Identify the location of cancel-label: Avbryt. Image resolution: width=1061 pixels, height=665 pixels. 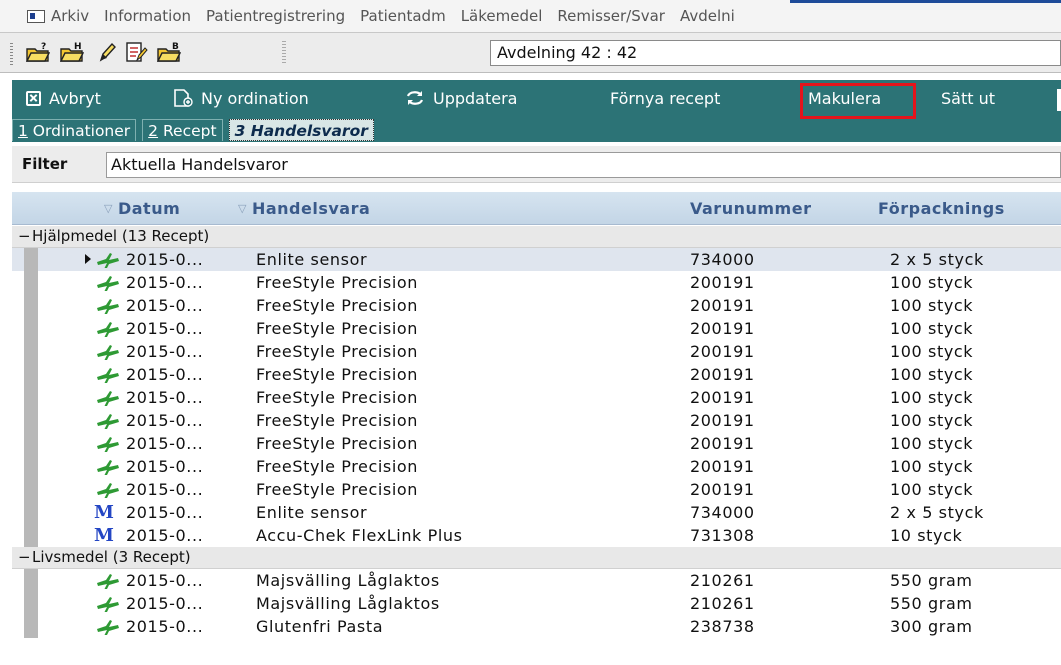
(75, 98).